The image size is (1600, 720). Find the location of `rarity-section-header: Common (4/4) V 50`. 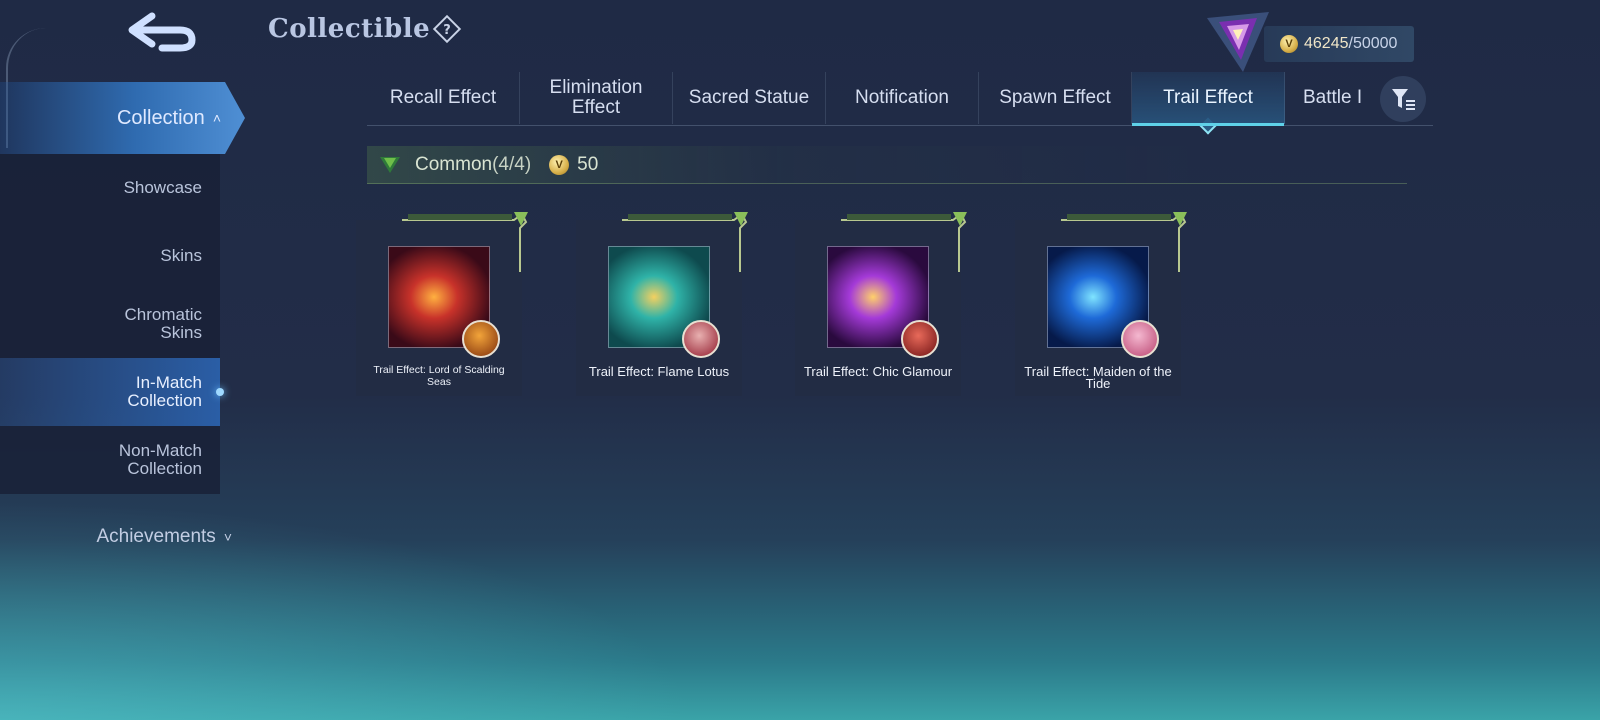

rarity-section-header: Common (4/4) V 50 is located at coordinates (887, 165).